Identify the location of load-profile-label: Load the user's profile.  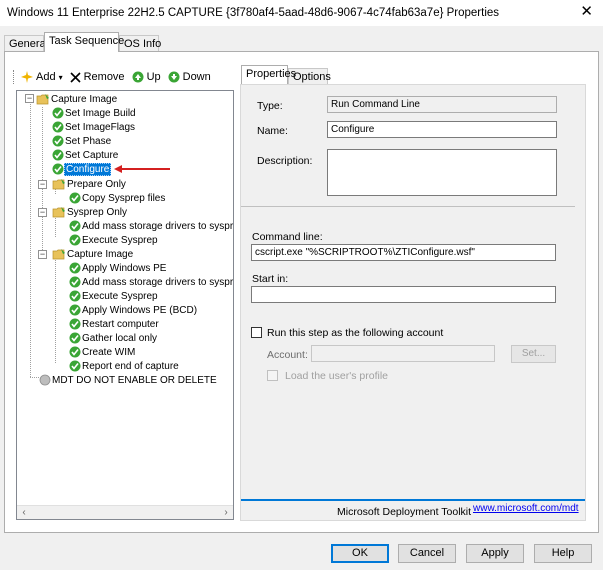
(336, 376).